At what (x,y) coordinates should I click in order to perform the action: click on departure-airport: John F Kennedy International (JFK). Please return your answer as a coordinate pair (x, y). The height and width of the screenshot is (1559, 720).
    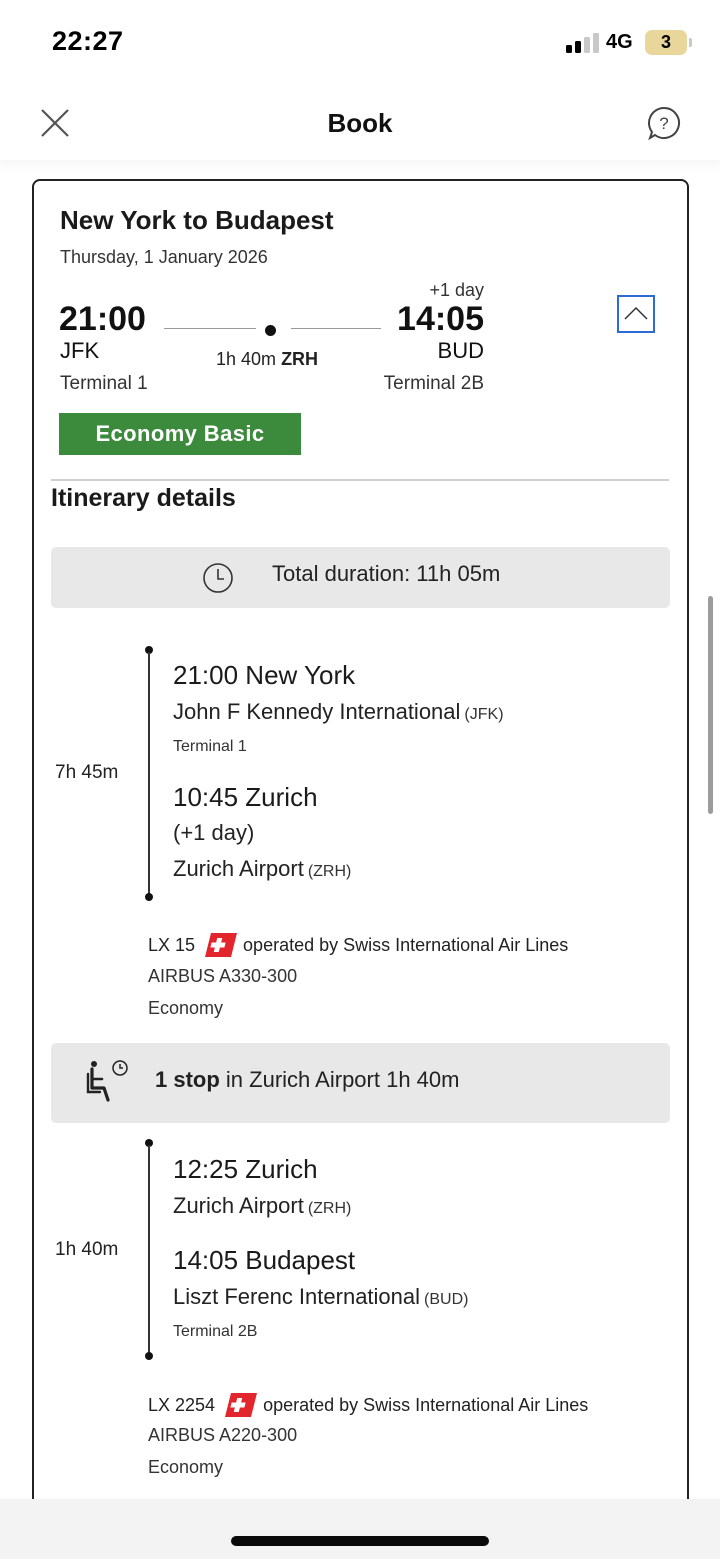
    Looking at the image, I should click on (338, 712).